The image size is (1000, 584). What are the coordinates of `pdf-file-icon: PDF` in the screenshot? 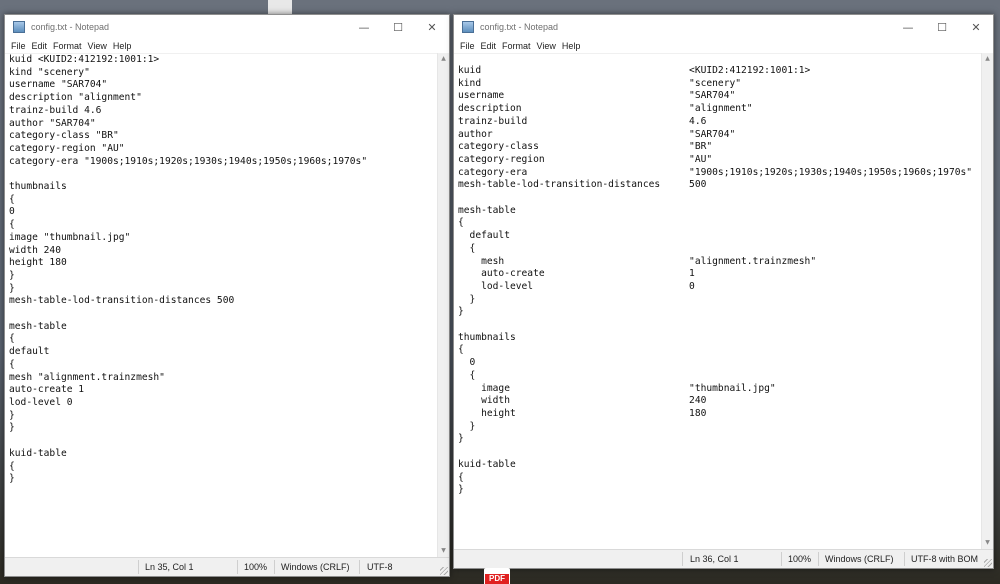 It's located at (497, 576).